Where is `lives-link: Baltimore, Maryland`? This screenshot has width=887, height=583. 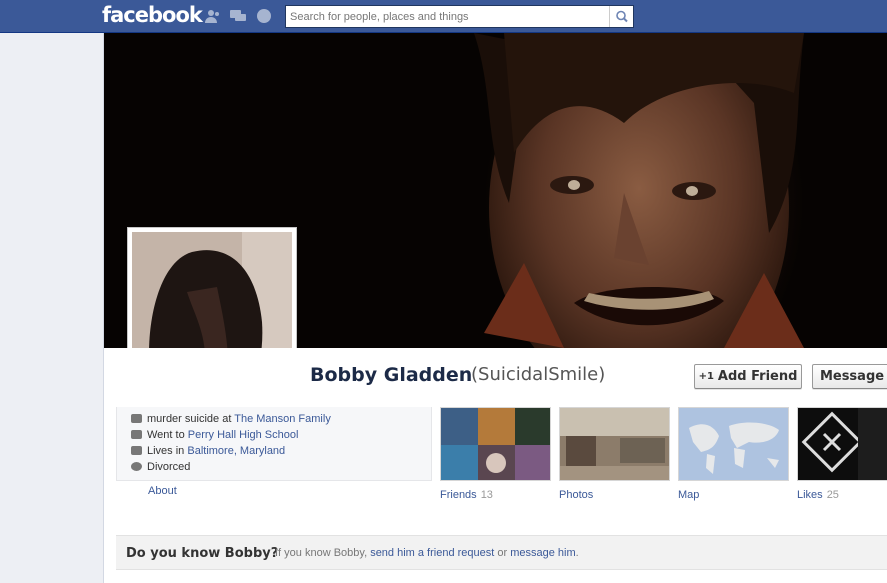 lives-link: Baltimore, Maryland is located at coordinates (236, 451).